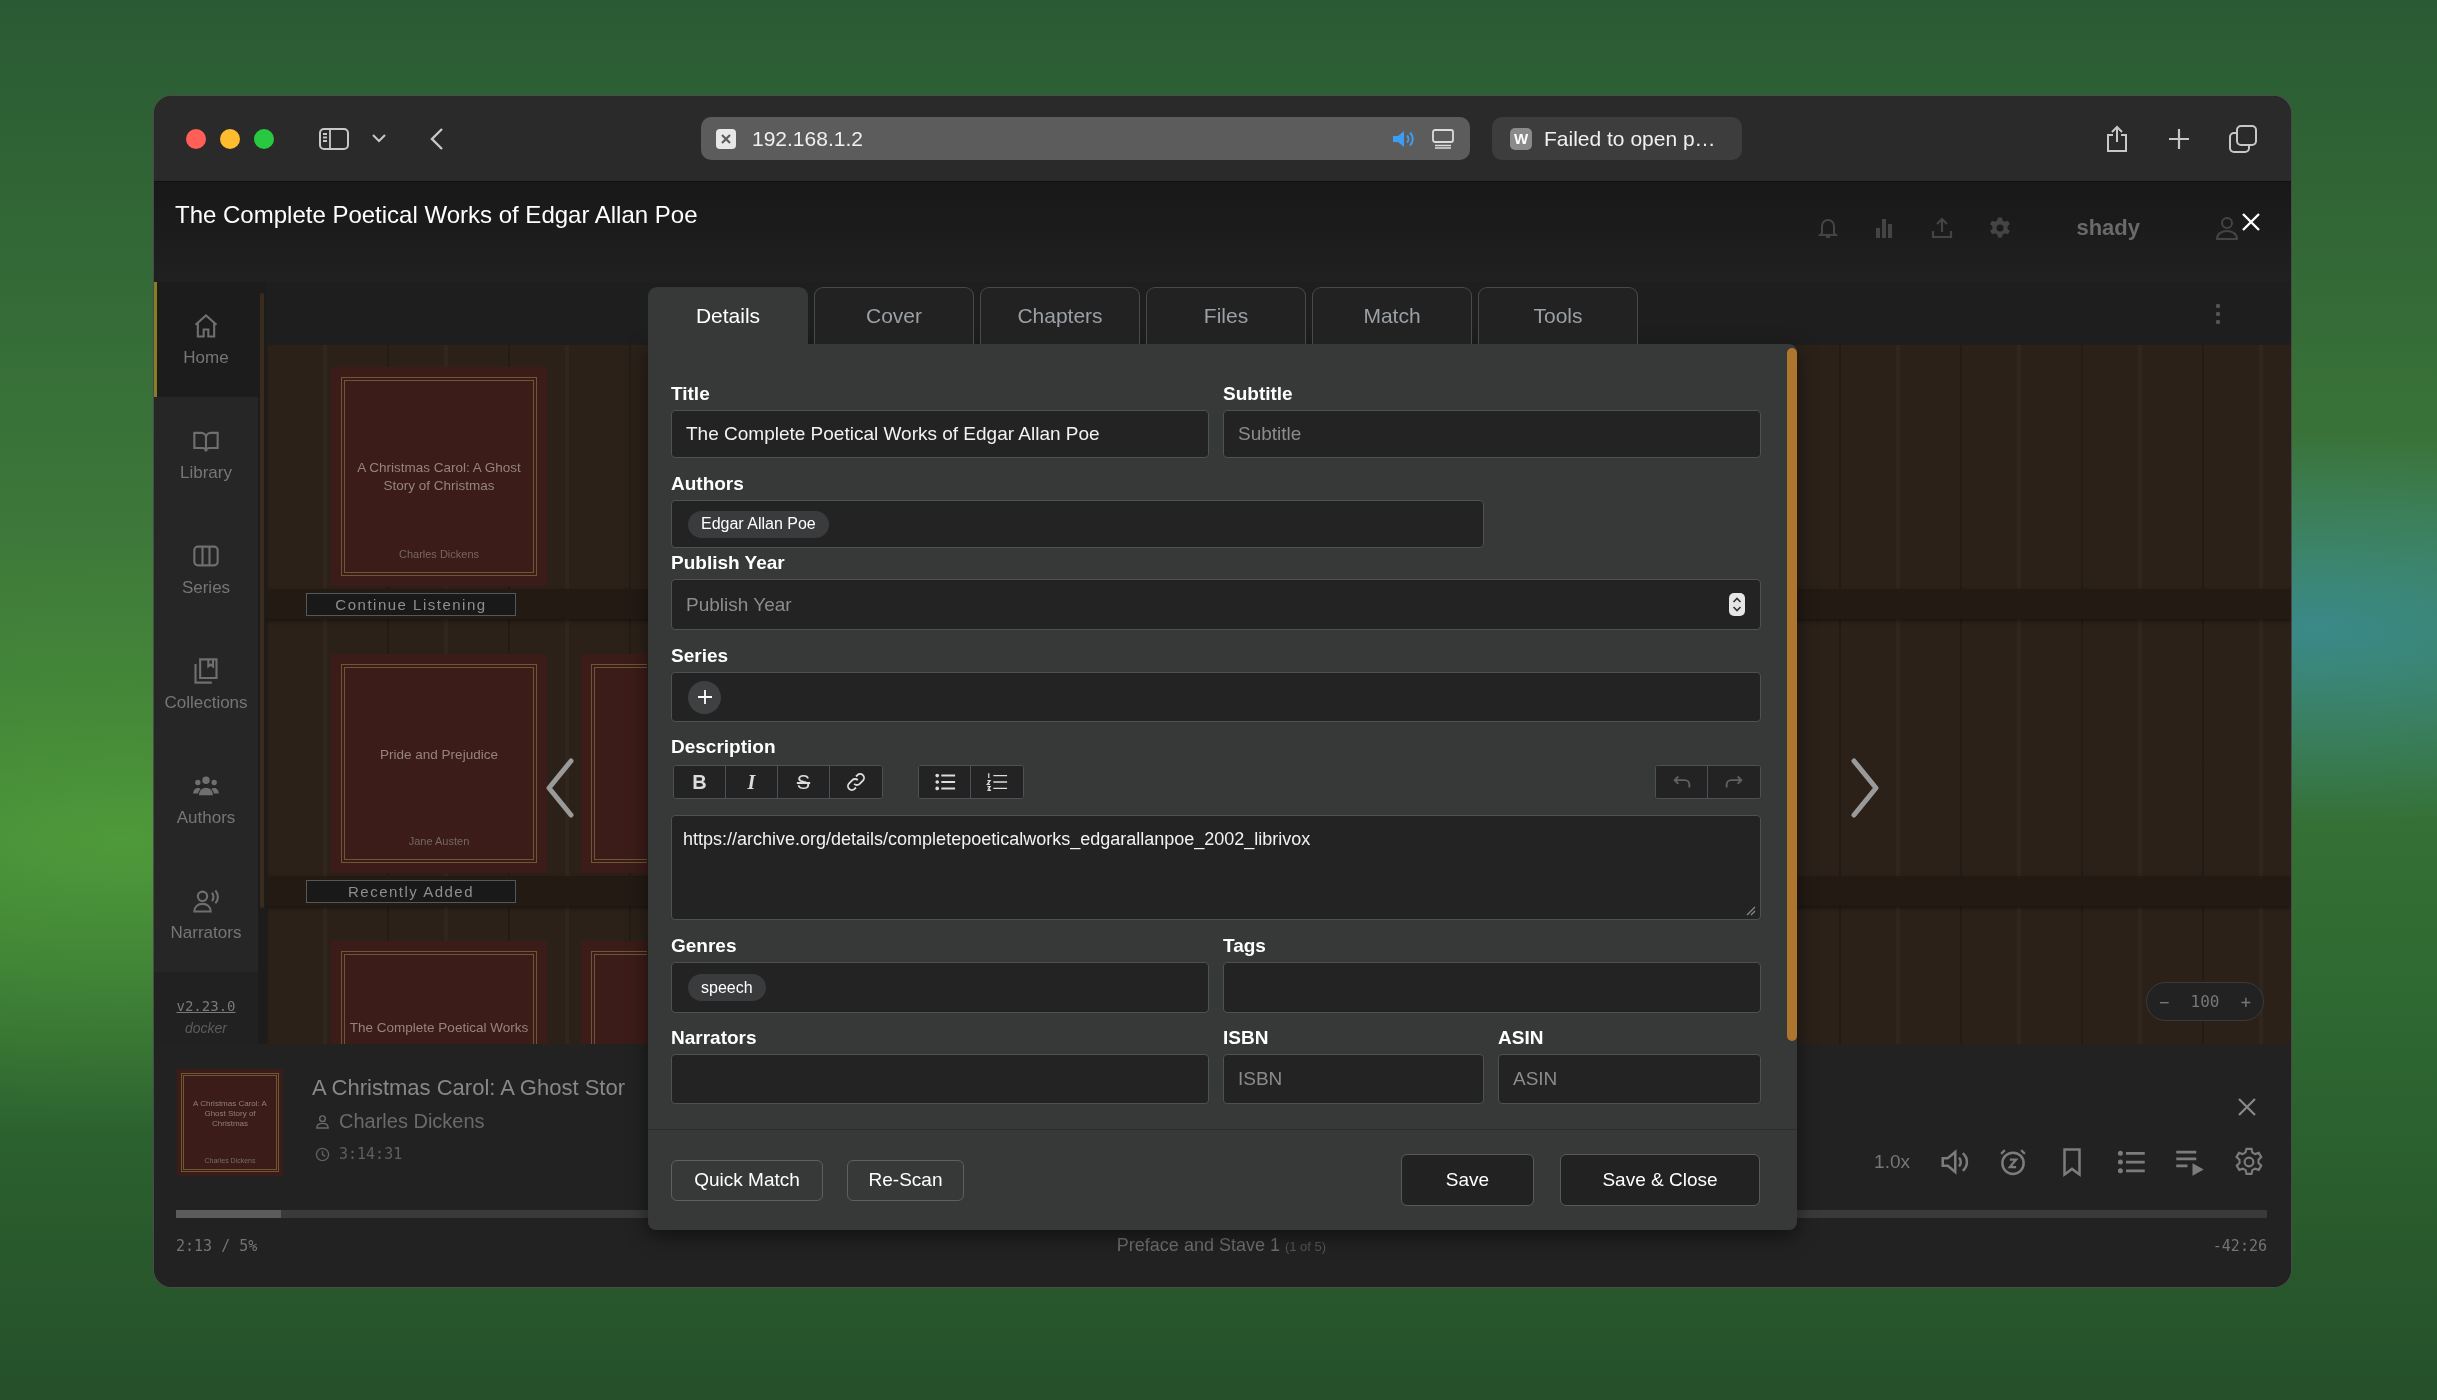  What do you see at coordinates (1792, 694) in the screenshot?
I see `scrollbar-thumb` at bounding box center [1792, 694].